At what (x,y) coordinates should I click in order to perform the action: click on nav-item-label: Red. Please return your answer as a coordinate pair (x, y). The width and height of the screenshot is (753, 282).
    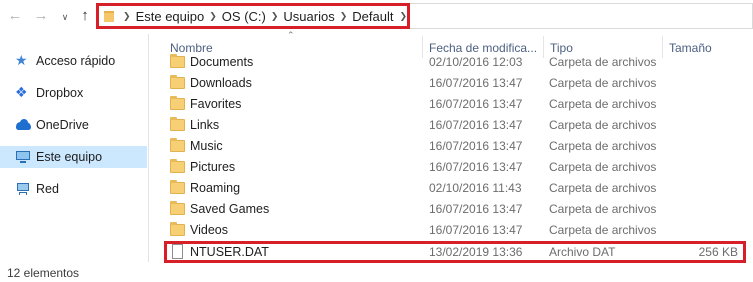
    Looking at the image, I should click on (47, 189).